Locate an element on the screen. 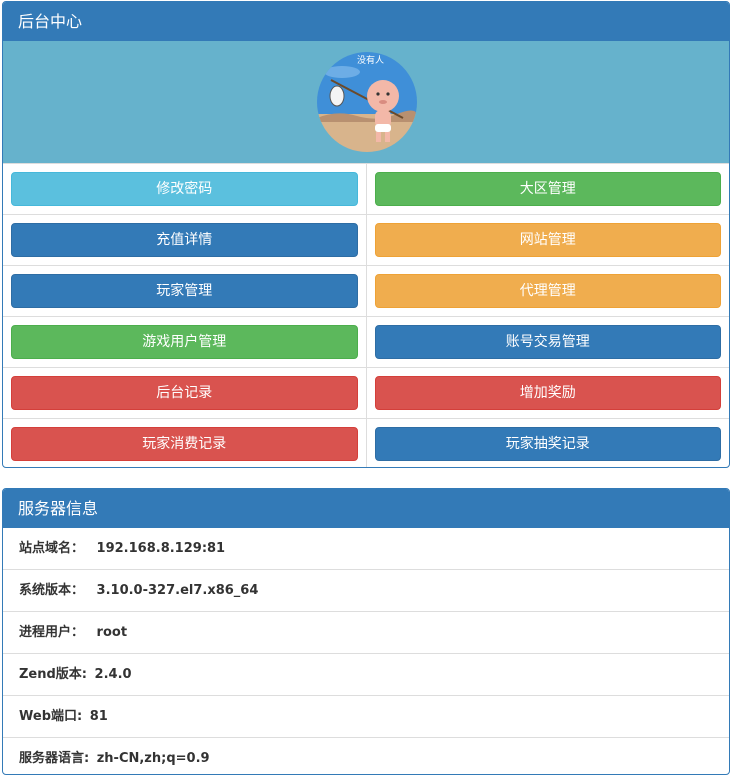 The height and width of the screenshot is (776, 733). admin-center-title: 后台中心 is located at coordinates (366, 21).